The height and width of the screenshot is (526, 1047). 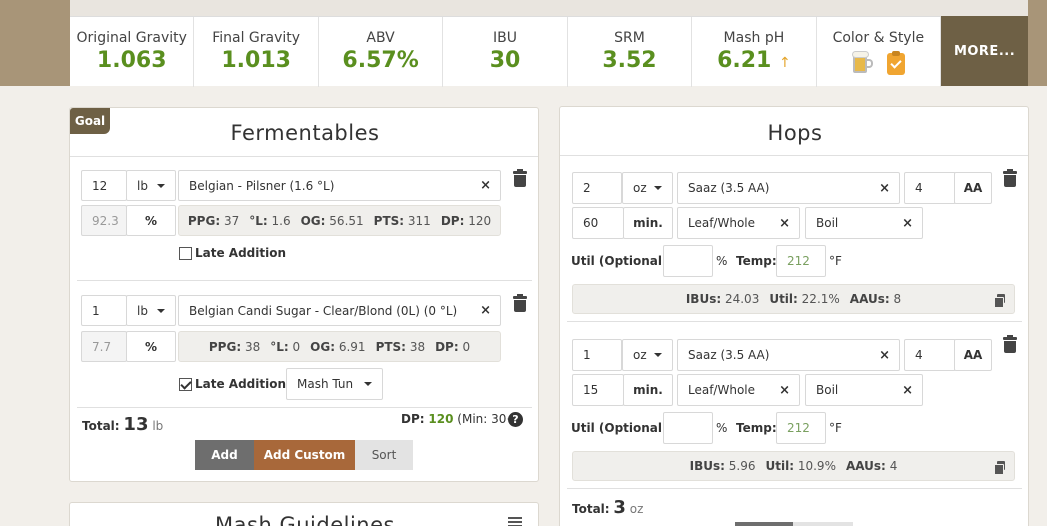 I want to click on stat-color-style: Color & Style, so click(x=879, y=52).